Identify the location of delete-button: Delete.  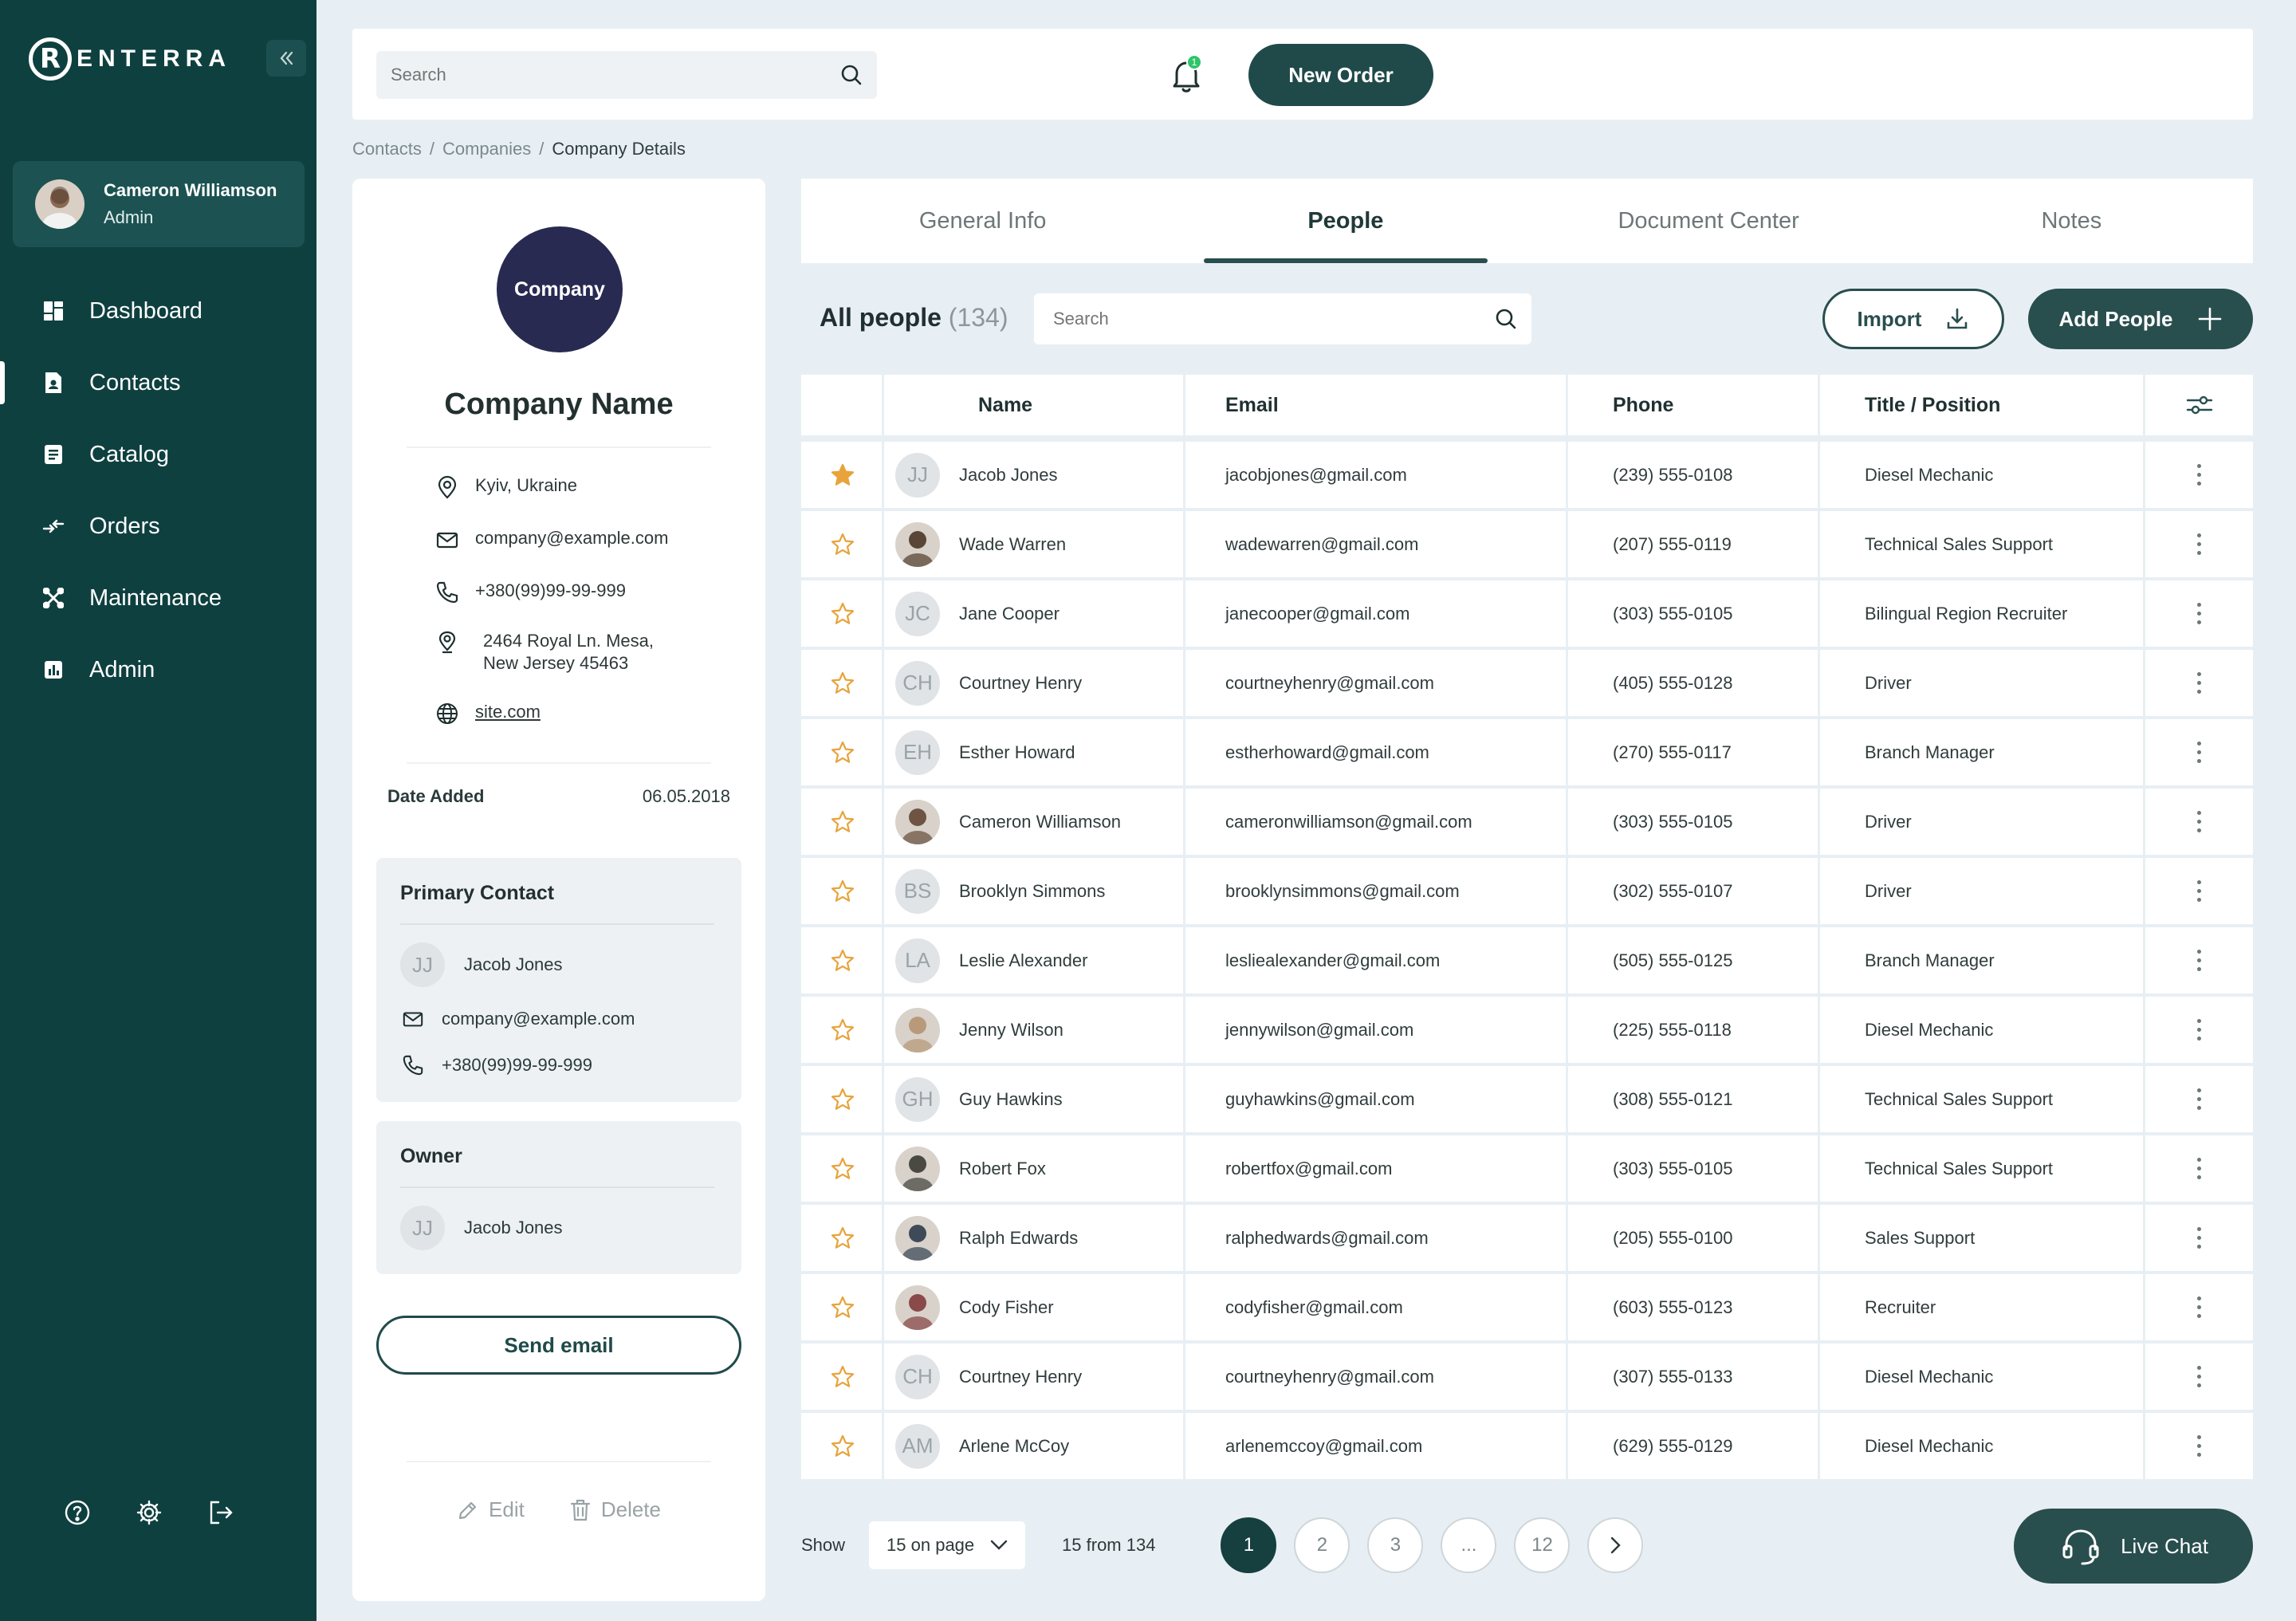
(615, 1509).